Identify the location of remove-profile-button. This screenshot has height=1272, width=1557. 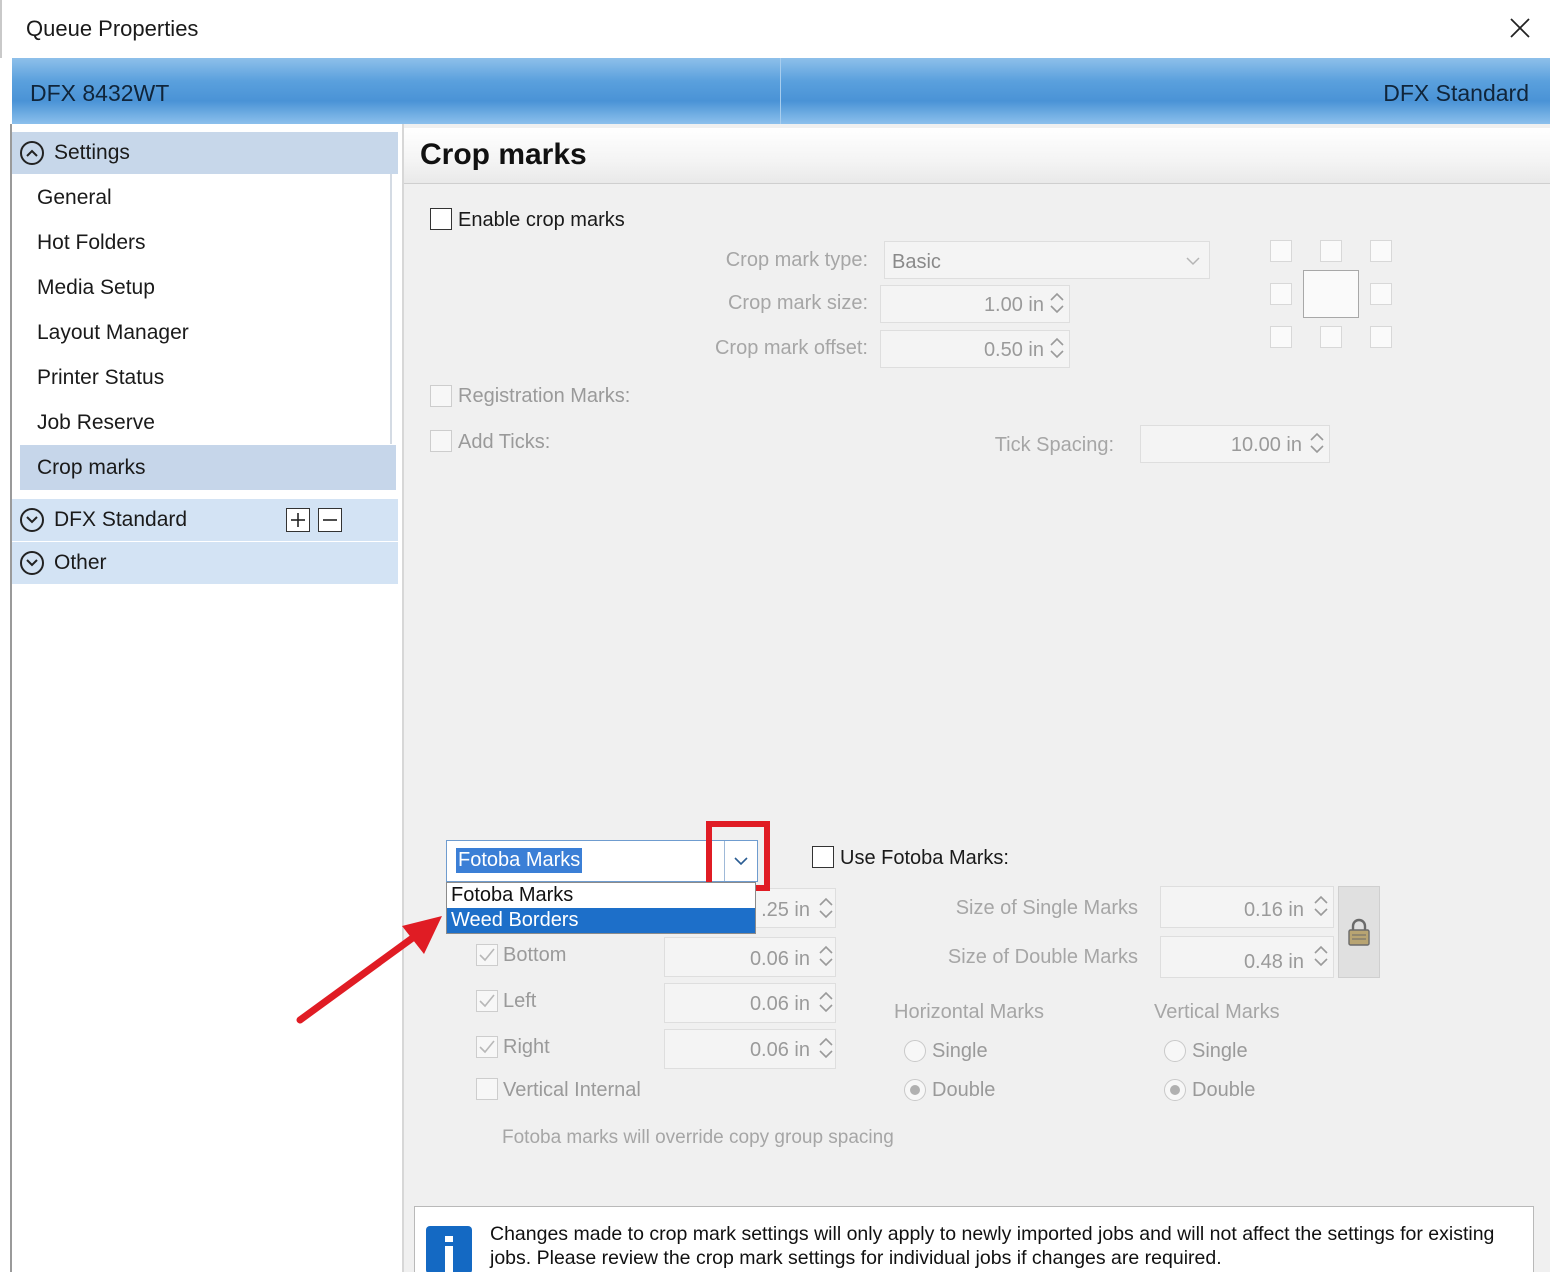
(330, 520).